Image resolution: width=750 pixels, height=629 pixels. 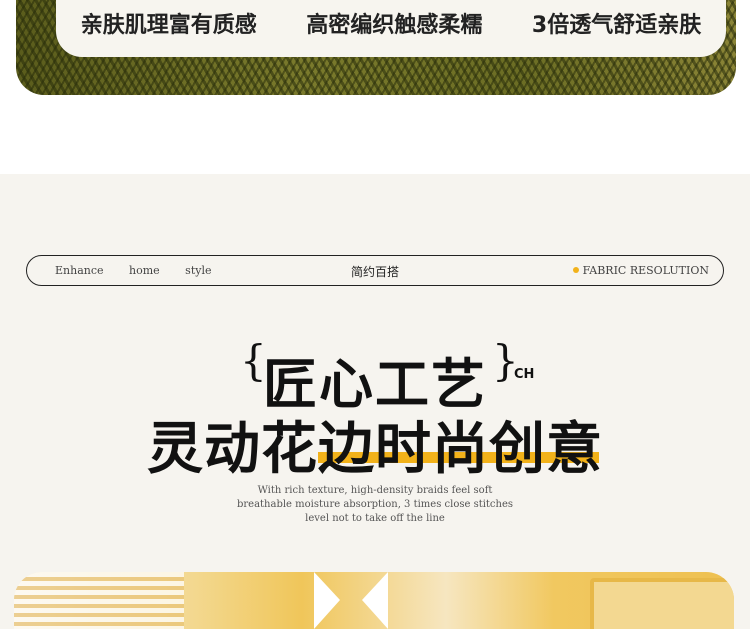 What do you see at coordinates (375, 449) in the screenshot?
I see `headline-line2: 灵动花边时尚创意` at bounding box center [375, 449].